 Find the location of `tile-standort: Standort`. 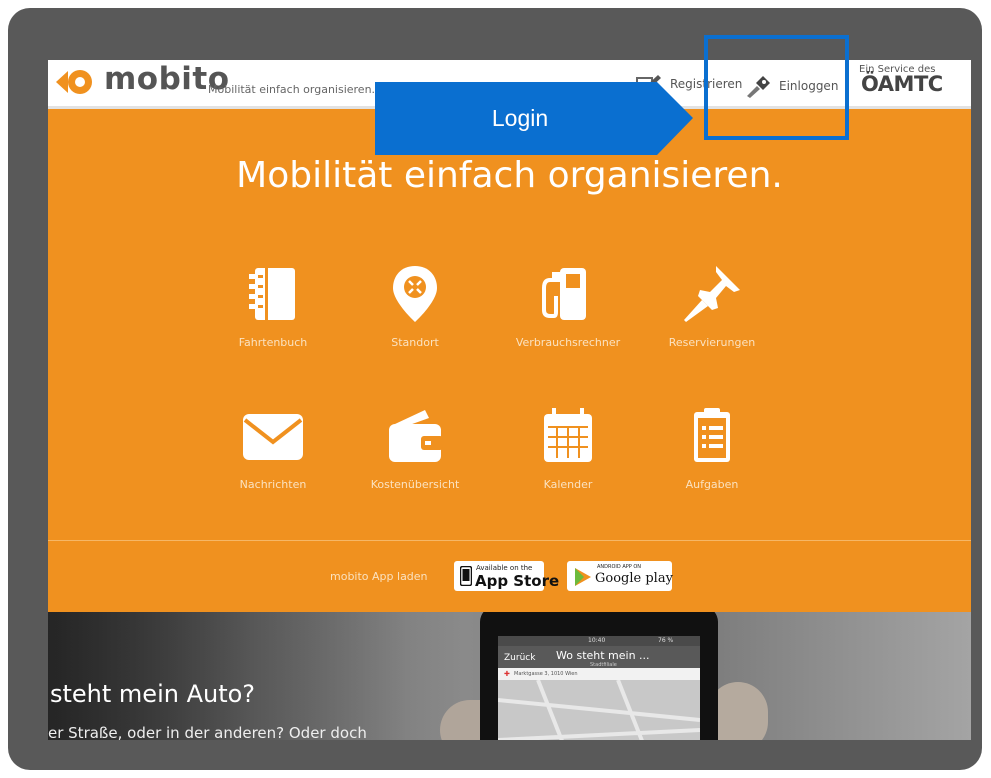

tile-standort: Standort is located at coordinates (415, 306).